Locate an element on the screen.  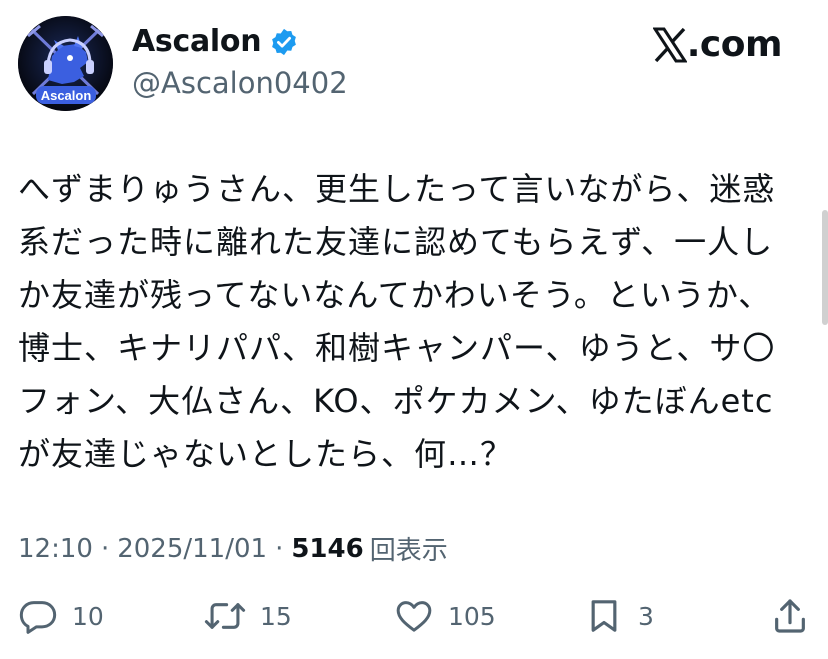
verified-badge-icon is located at coordinates (284, 42).